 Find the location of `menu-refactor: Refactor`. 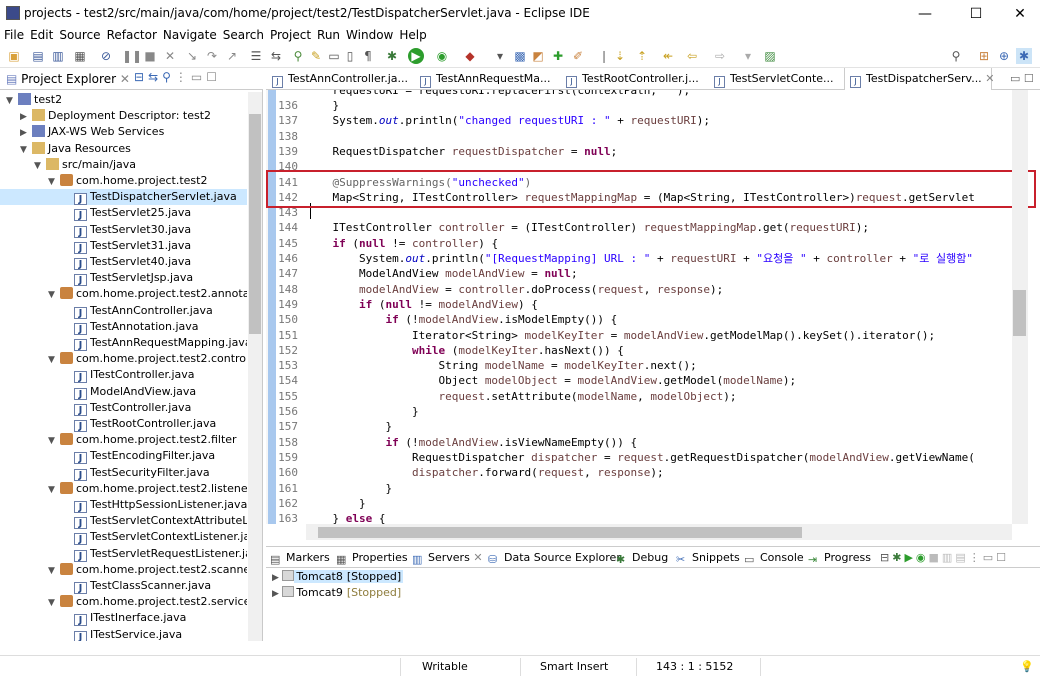

menu-refactor: Refactor is located at coordinates (132, 35).